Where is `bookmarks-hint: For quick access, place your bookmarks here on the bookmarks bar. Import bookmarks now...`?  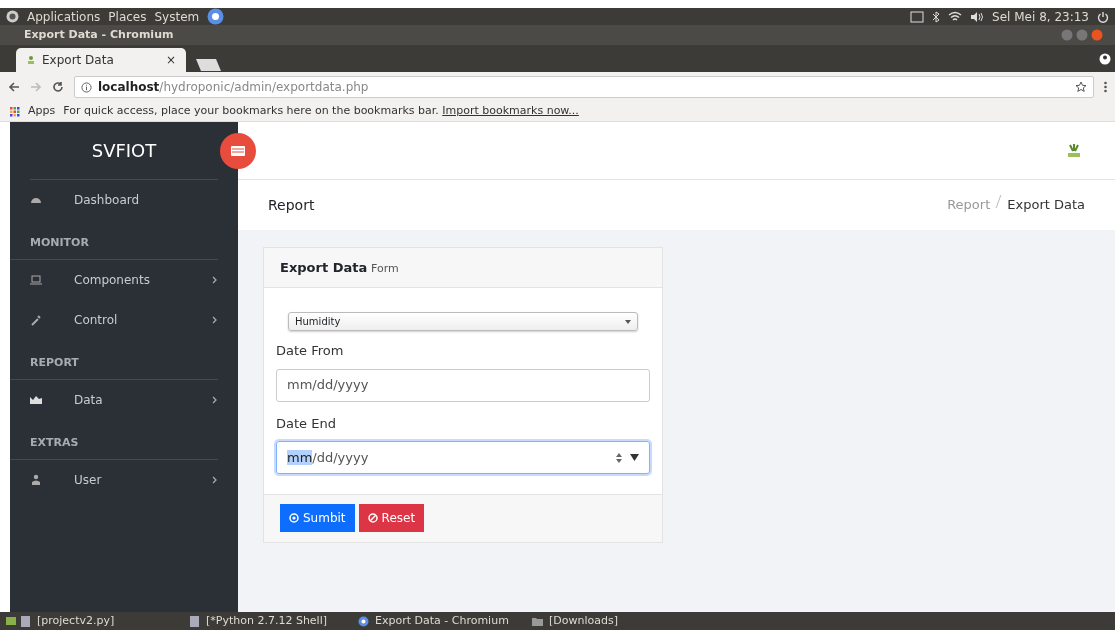
bookmarks-hint: For quick access, place your bookmarks here on the bookmarks bar. Import bookmarks now... is located at coordinates (321, 111).